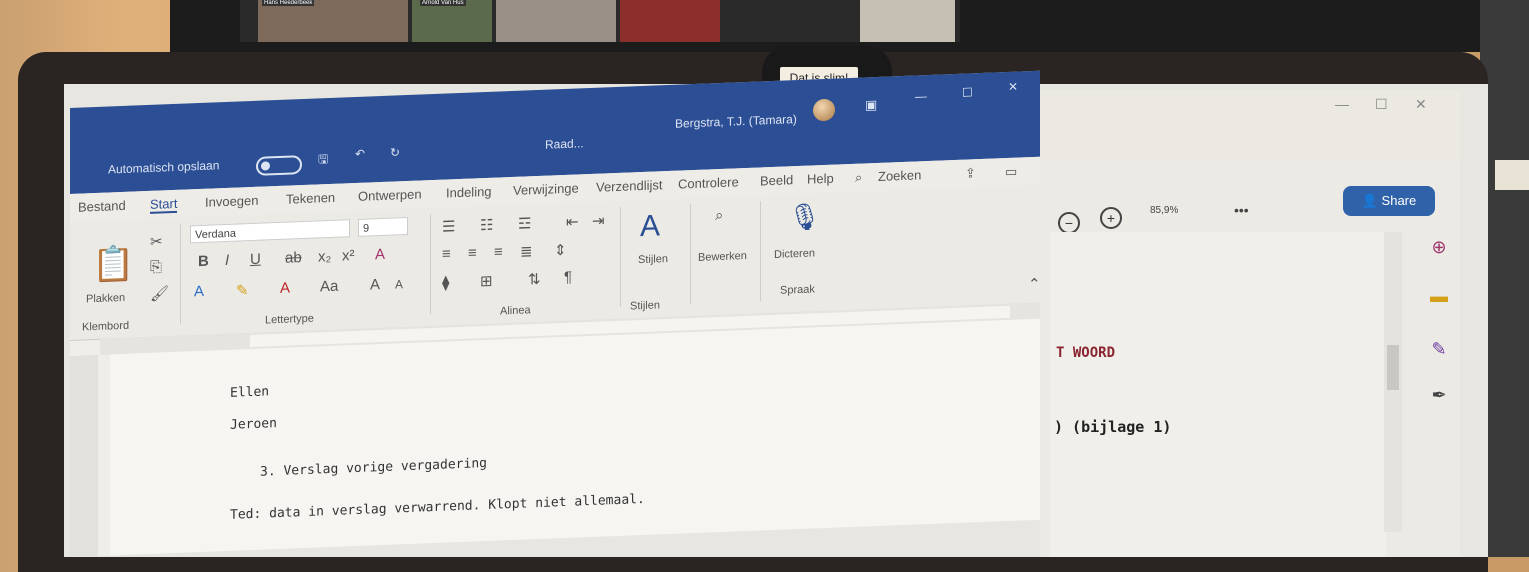  I want to click on font-size-select: 9, so click(383, 227).